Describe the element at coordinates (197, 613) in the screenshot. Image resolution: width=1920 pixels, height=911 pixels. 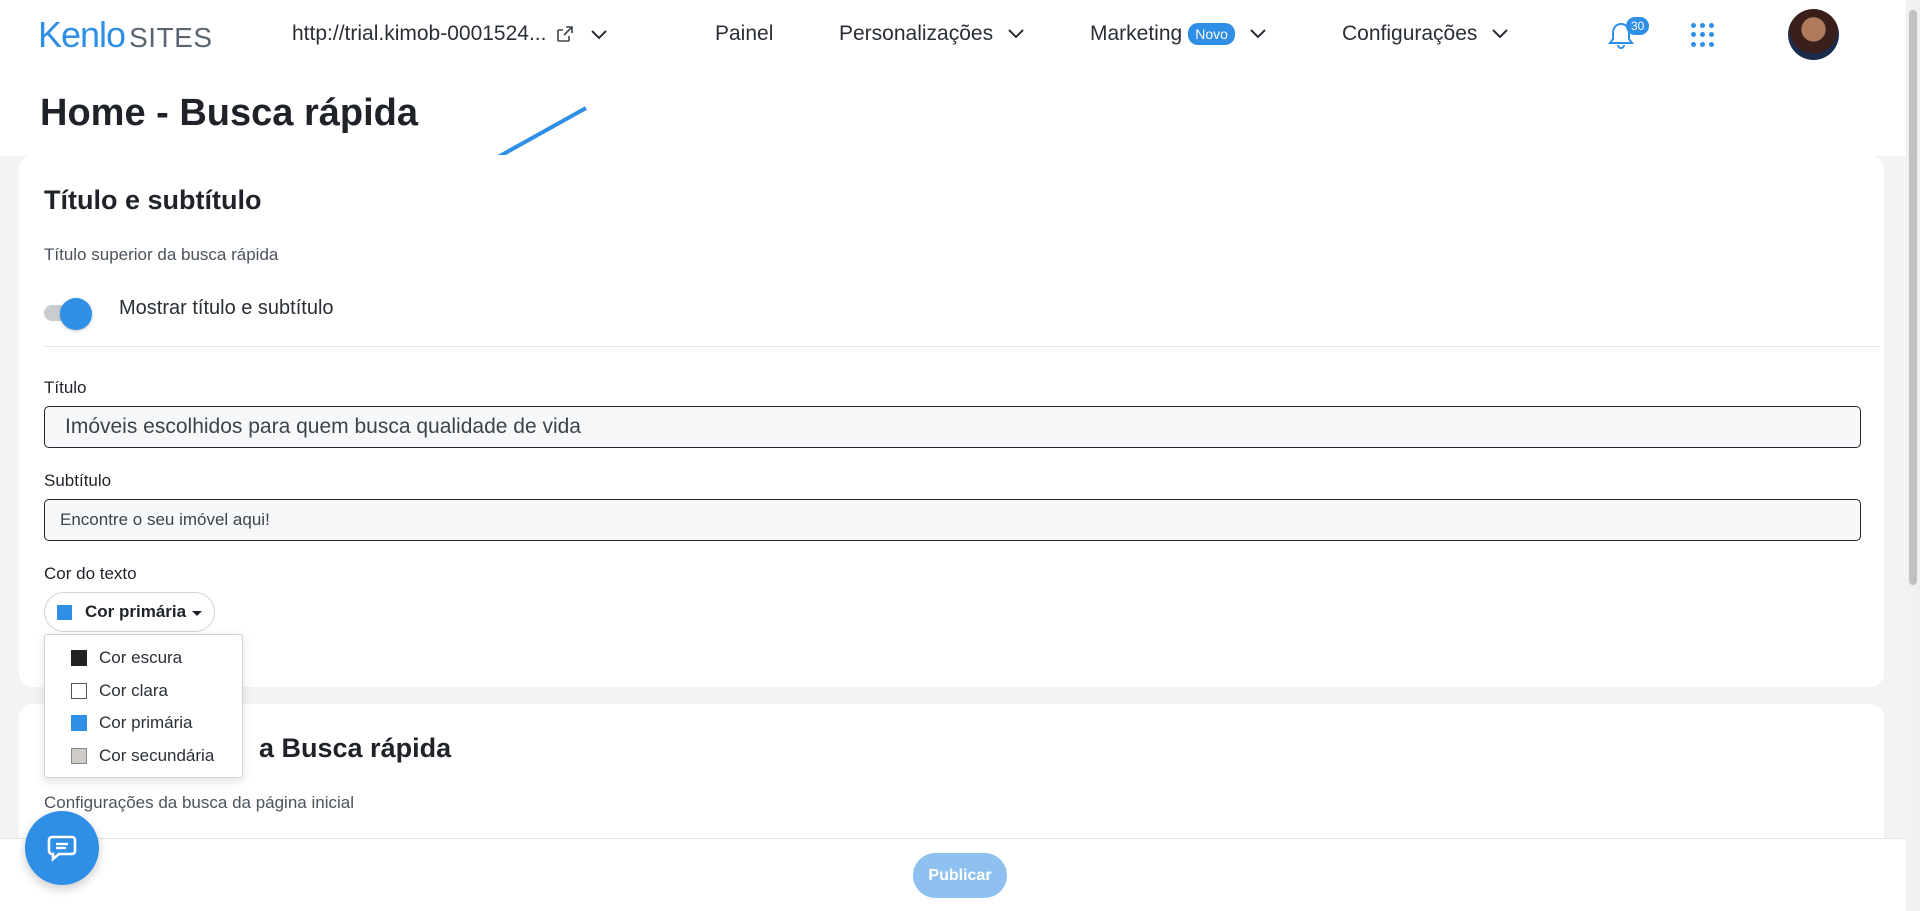
I see `caret-down-icon` at that location.